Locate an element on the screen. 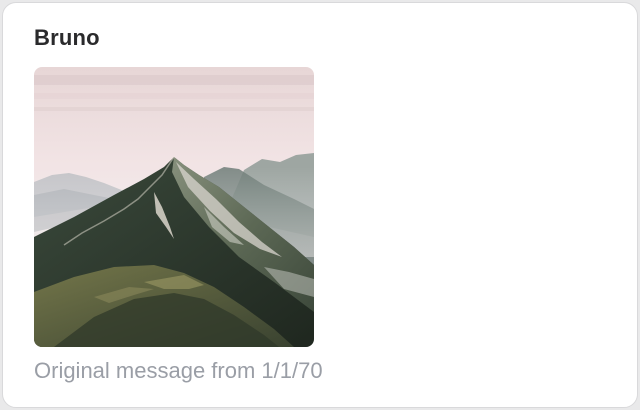 This screenshot has height=410, width=640. sender-name: Bruno is located at coordinates (67, 37).